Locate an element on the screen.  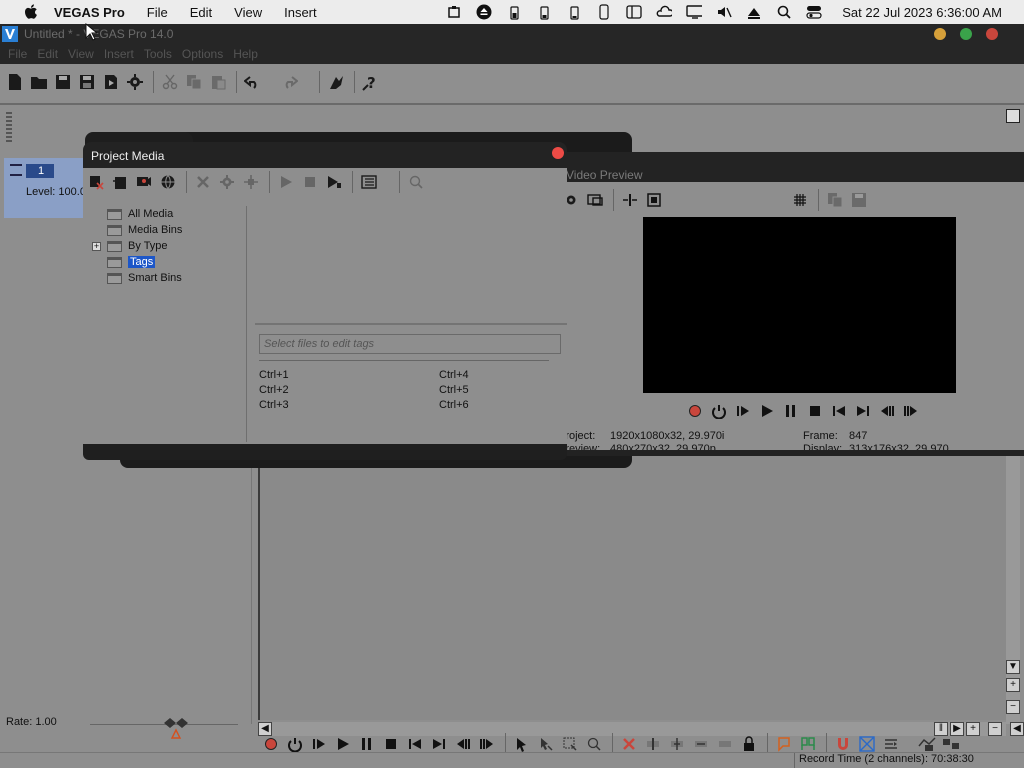
video-track-header: 1 Level: 100.0 is located at coordinates (49, 188).